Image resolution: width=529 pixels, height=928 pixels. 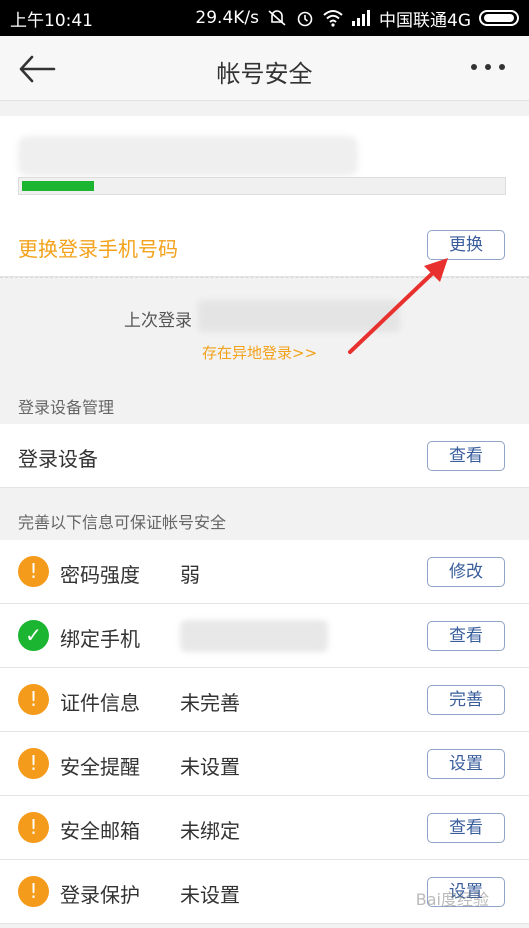 I want to click on item-label: 安全邮箱, so click(x=100, y=831).